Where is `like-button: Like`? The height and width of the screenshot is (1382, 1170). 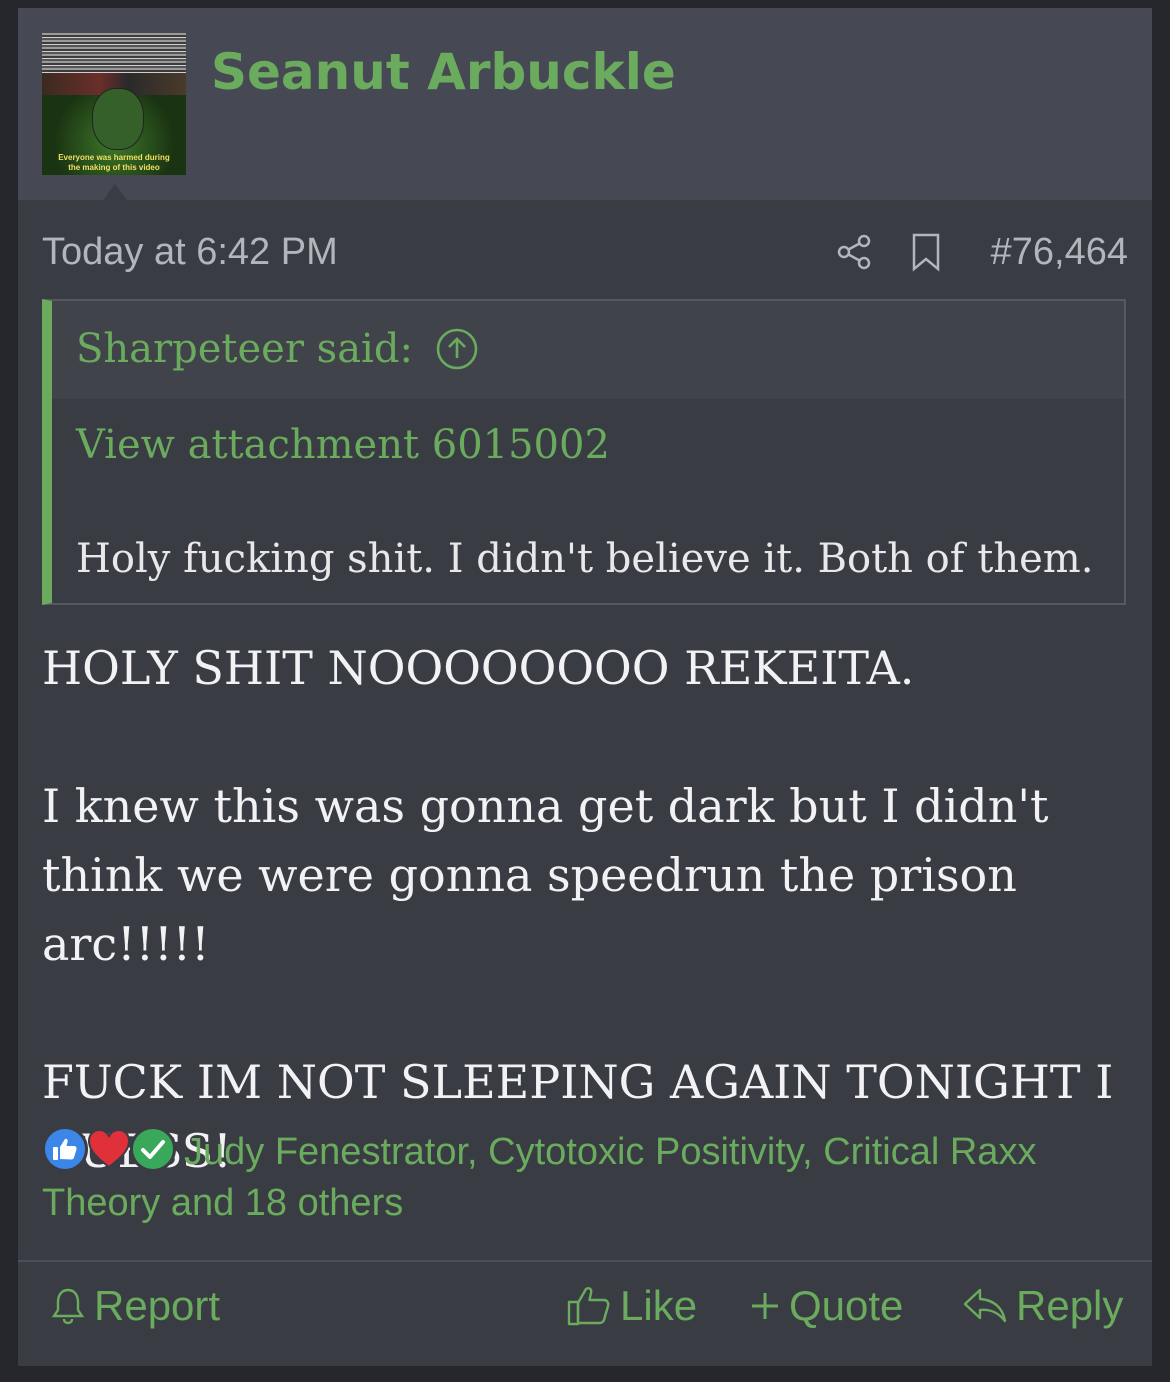 like-button: Like is located at coordinates (631, 1306).